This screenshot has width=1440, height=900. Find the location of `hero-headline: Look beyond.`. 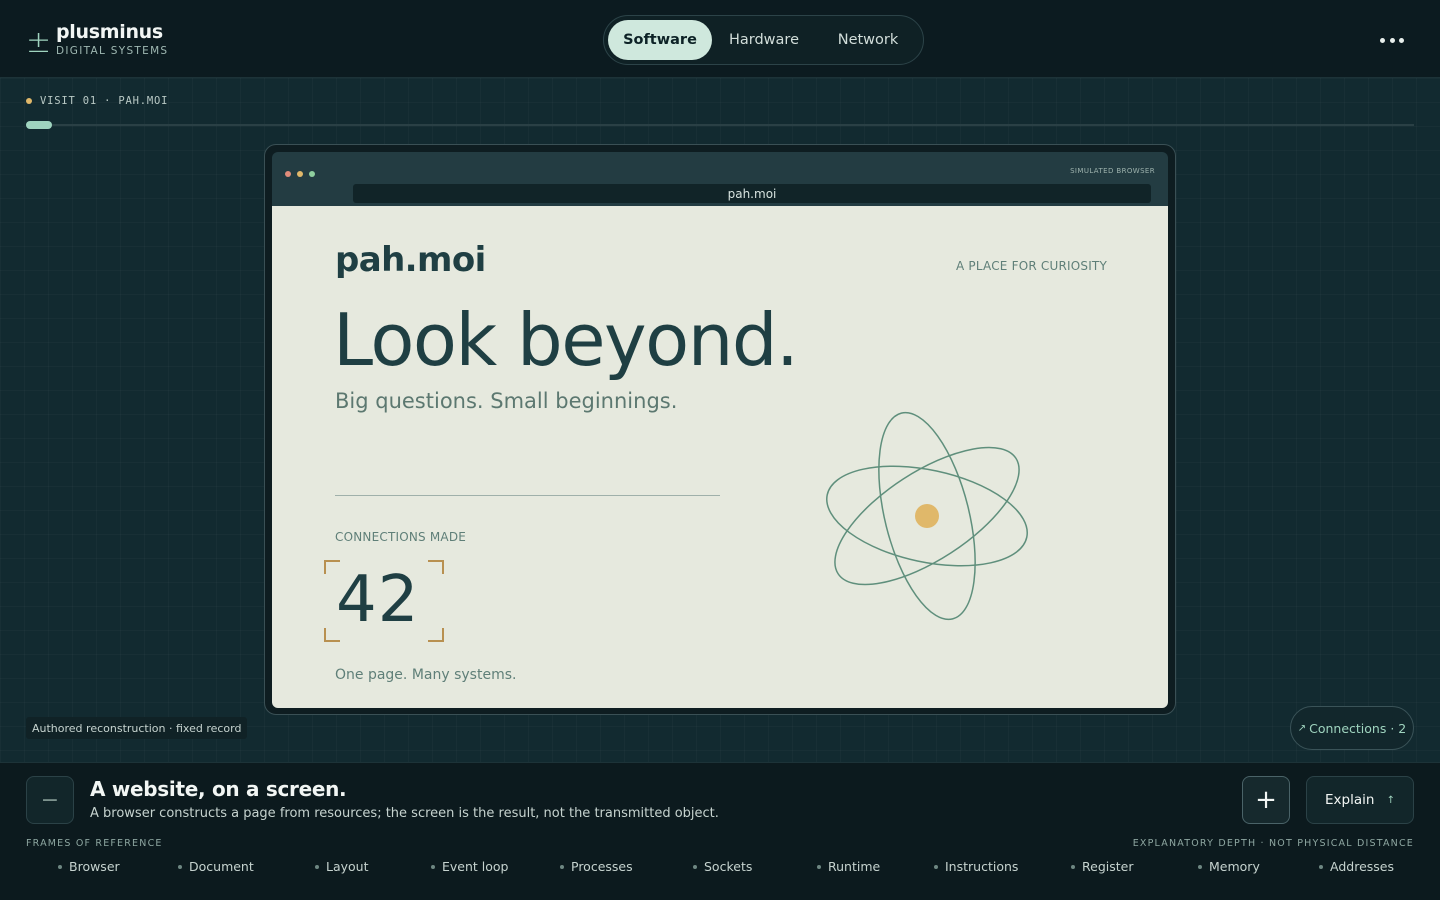

hero-headline: Look beyond. is located at coordinates (566, 340).